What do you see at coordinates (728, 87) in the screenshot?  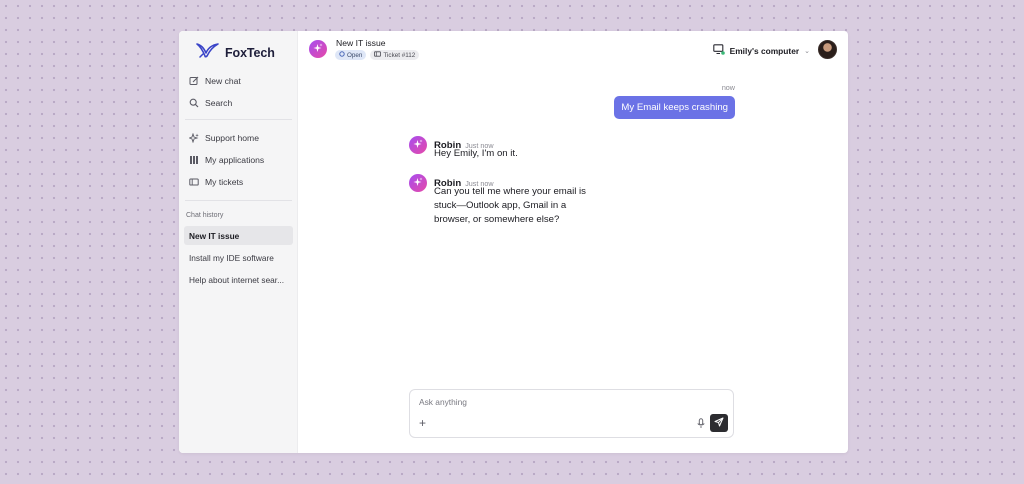 I see `message-timestamp: now` at bounding box center [728, 87].